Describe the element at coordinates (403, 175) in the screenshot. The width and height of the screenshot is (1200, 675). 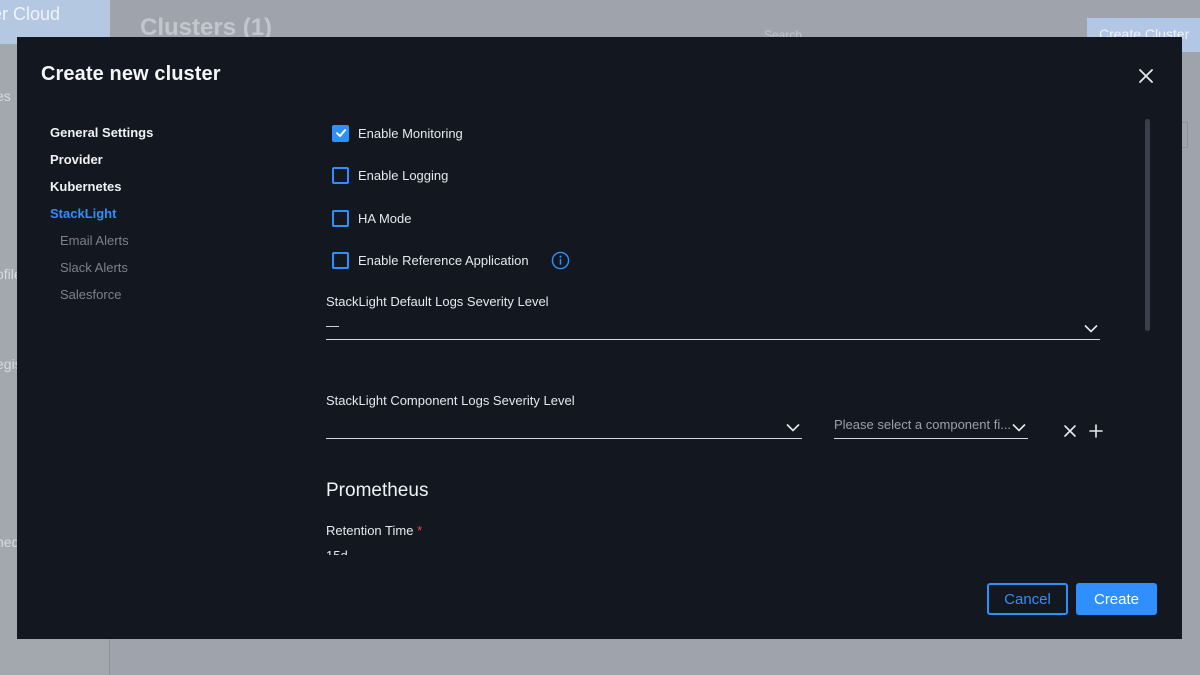
I see `checkbox-label: Enable Logging` at that location.